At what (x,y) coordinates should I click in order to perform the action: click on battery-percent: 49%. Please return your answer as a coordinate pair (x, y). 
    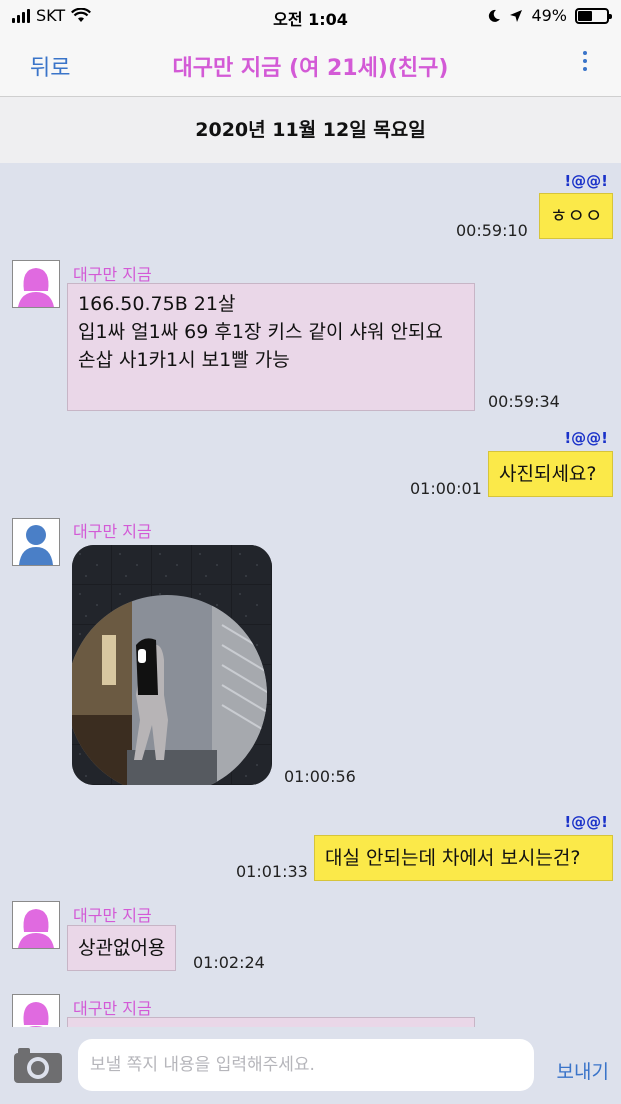
    Looking at the image, I should click on (549, 15).